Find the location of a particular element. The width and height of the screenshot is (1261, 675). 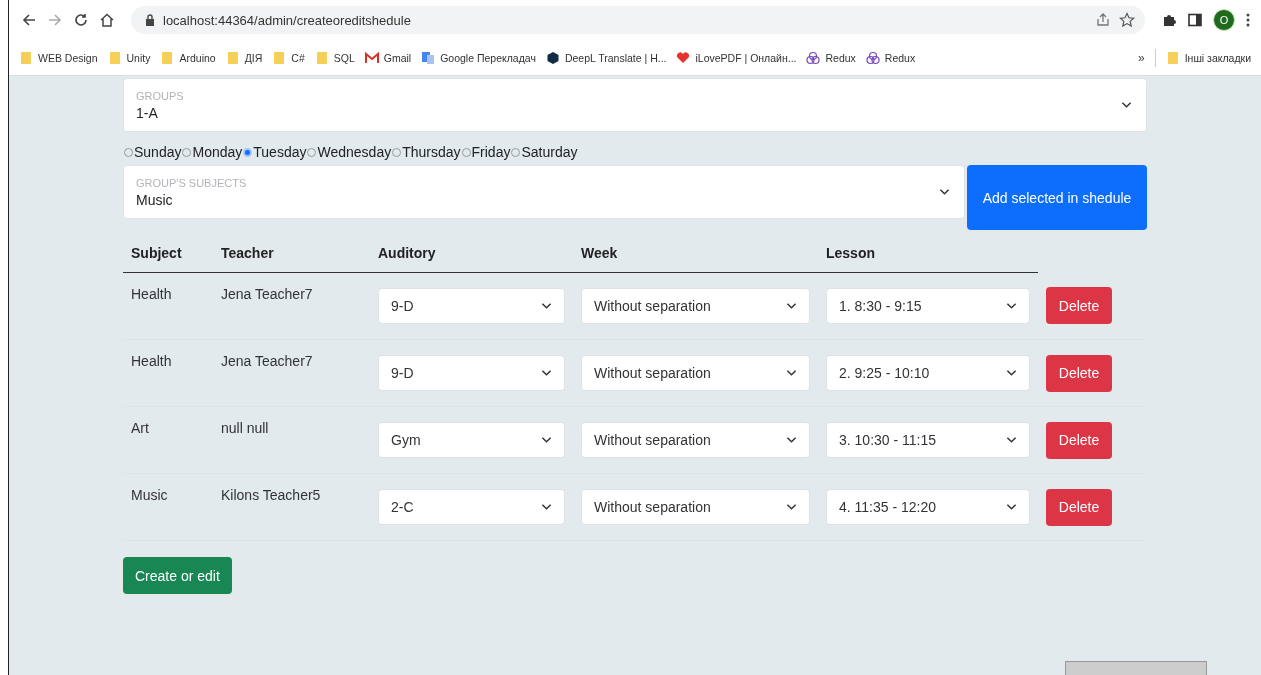

day-radio: Monday is located at coordinates (212, 152).